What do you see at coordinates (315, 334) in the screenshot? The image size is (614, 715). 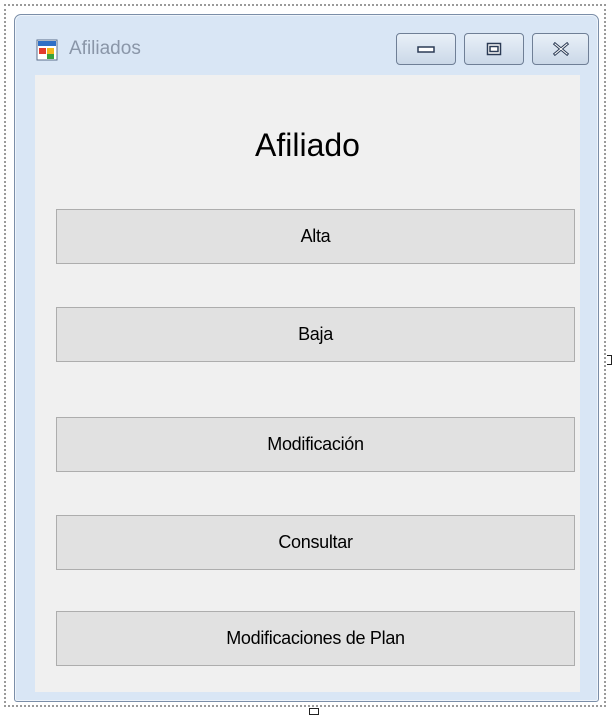 I see `baja-button: Baja` at bounding box center [315, 334].